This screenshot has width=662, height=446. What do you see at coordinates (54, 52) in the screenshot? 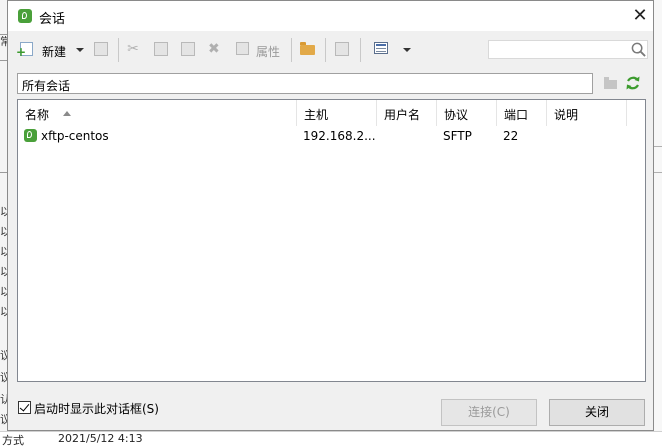
I see `new-session-label: 新建` at bounding box center [54, 52].